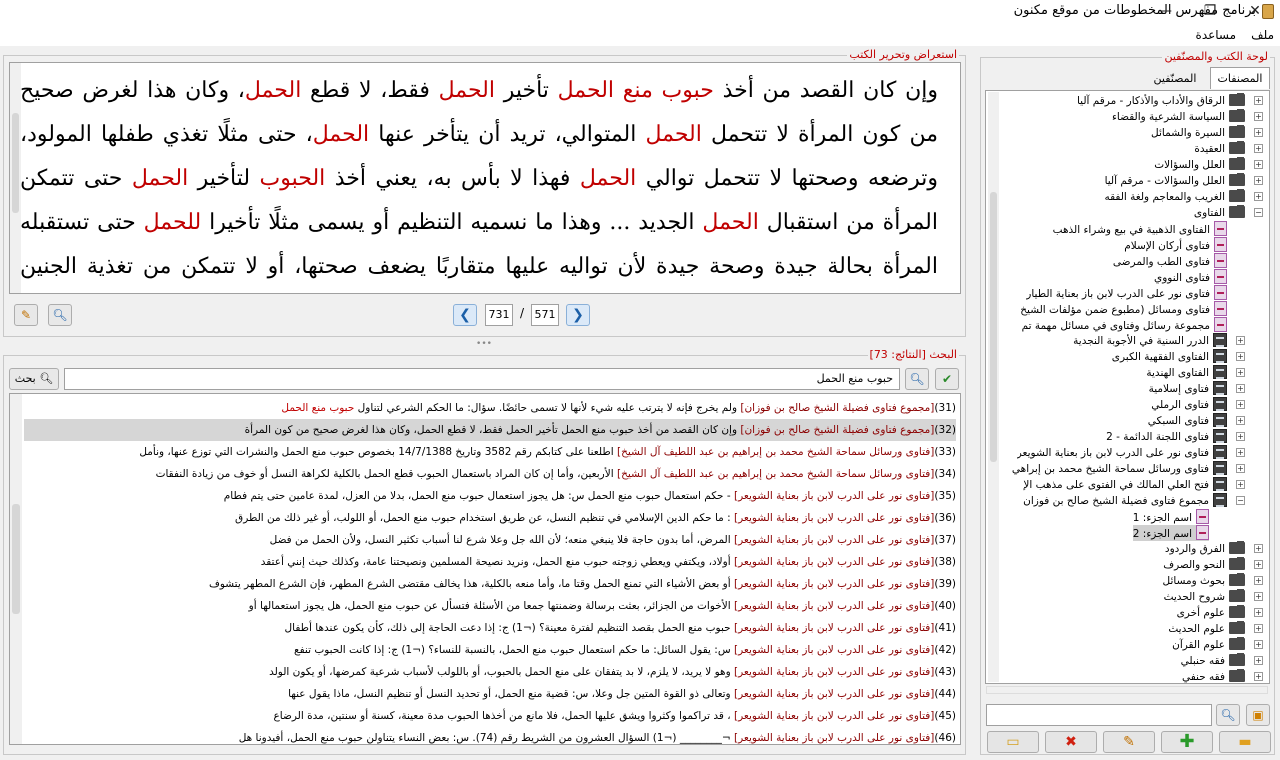  What do you see at coordinates (1175, 245) in the screenshot?
I see `tree-book: فتاوى أركان الإسلام` at bounding box center [1175, 245].